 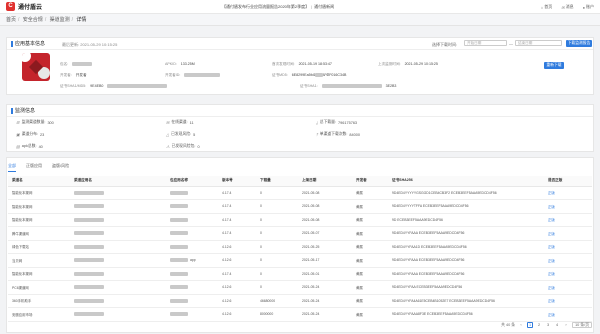 I want to click on col-genuine: 是否正版, so click(x=568, y=181).